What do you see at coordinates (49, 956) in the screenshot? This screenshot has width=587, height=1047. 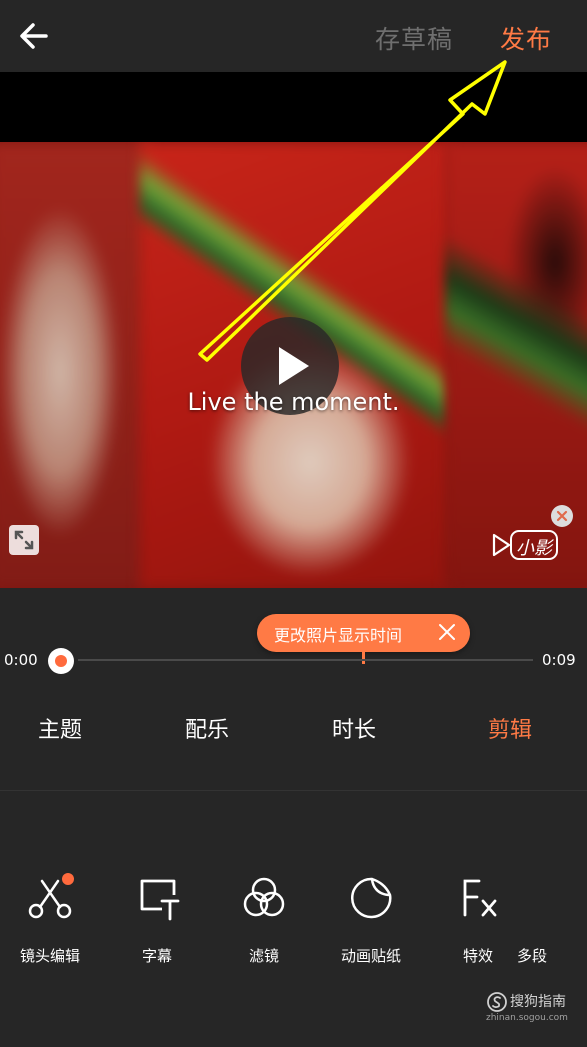 I see `tool-label: 镜头编辑` at bounding box center [49, 956].